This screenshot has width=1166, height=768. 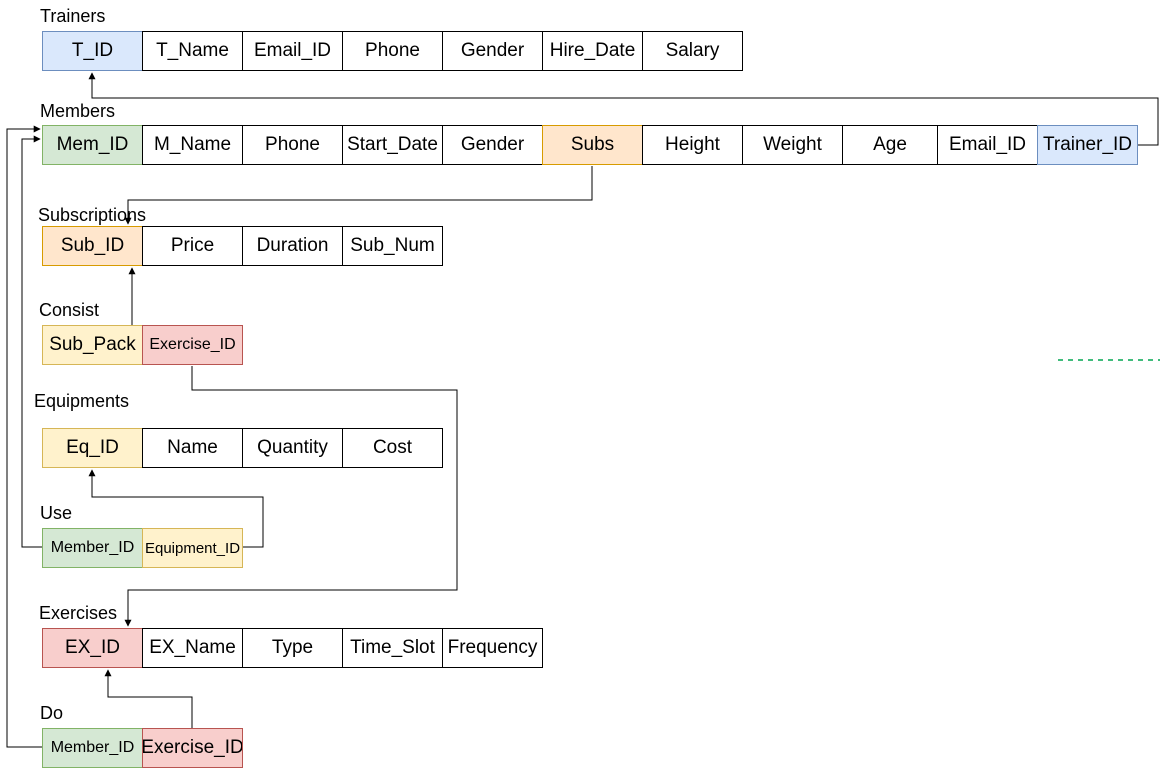 What do you see at coordinates (176, 508) in the screenshot?
I see `use-equipment-id-to-equipments-eq-id-link` at bounding box center [176, 508].